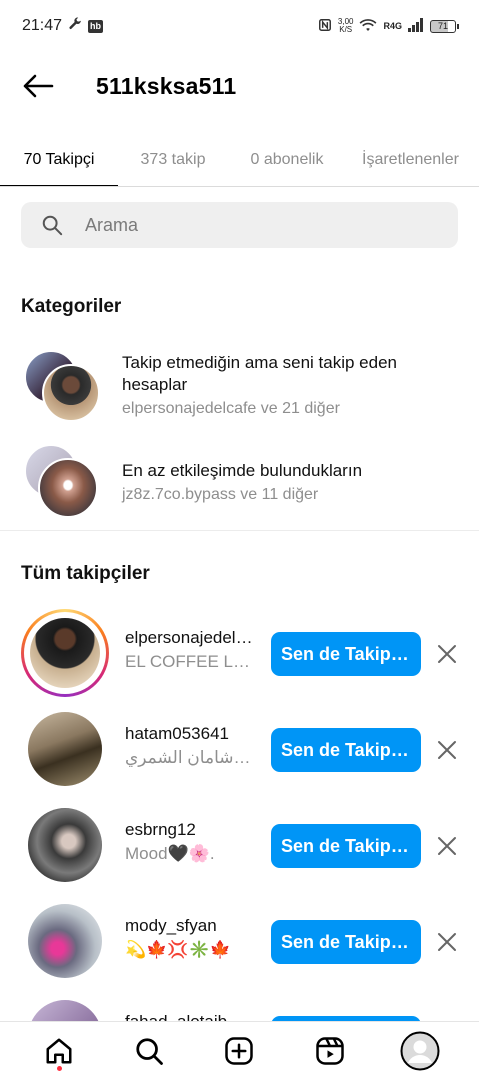 Image resolution: width=479 pixels, height=1080 pixels. What do you see at coordinates (170, 853) in the screenshot?
I see `follower-fullname: Mood🖤🌸.` at bounding box center [170, 853].